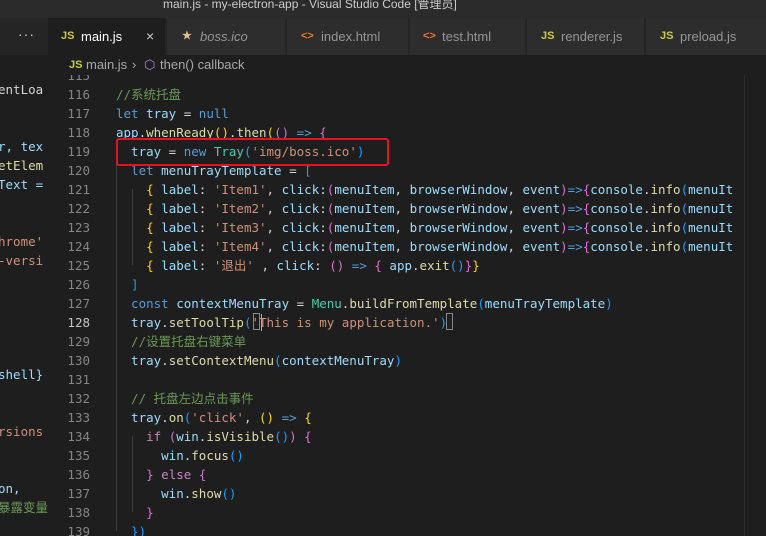 The image size is (766, 536). Describe the element at coordinates (78, 417) in the screenshot. I see `line-number: 133` at that location.